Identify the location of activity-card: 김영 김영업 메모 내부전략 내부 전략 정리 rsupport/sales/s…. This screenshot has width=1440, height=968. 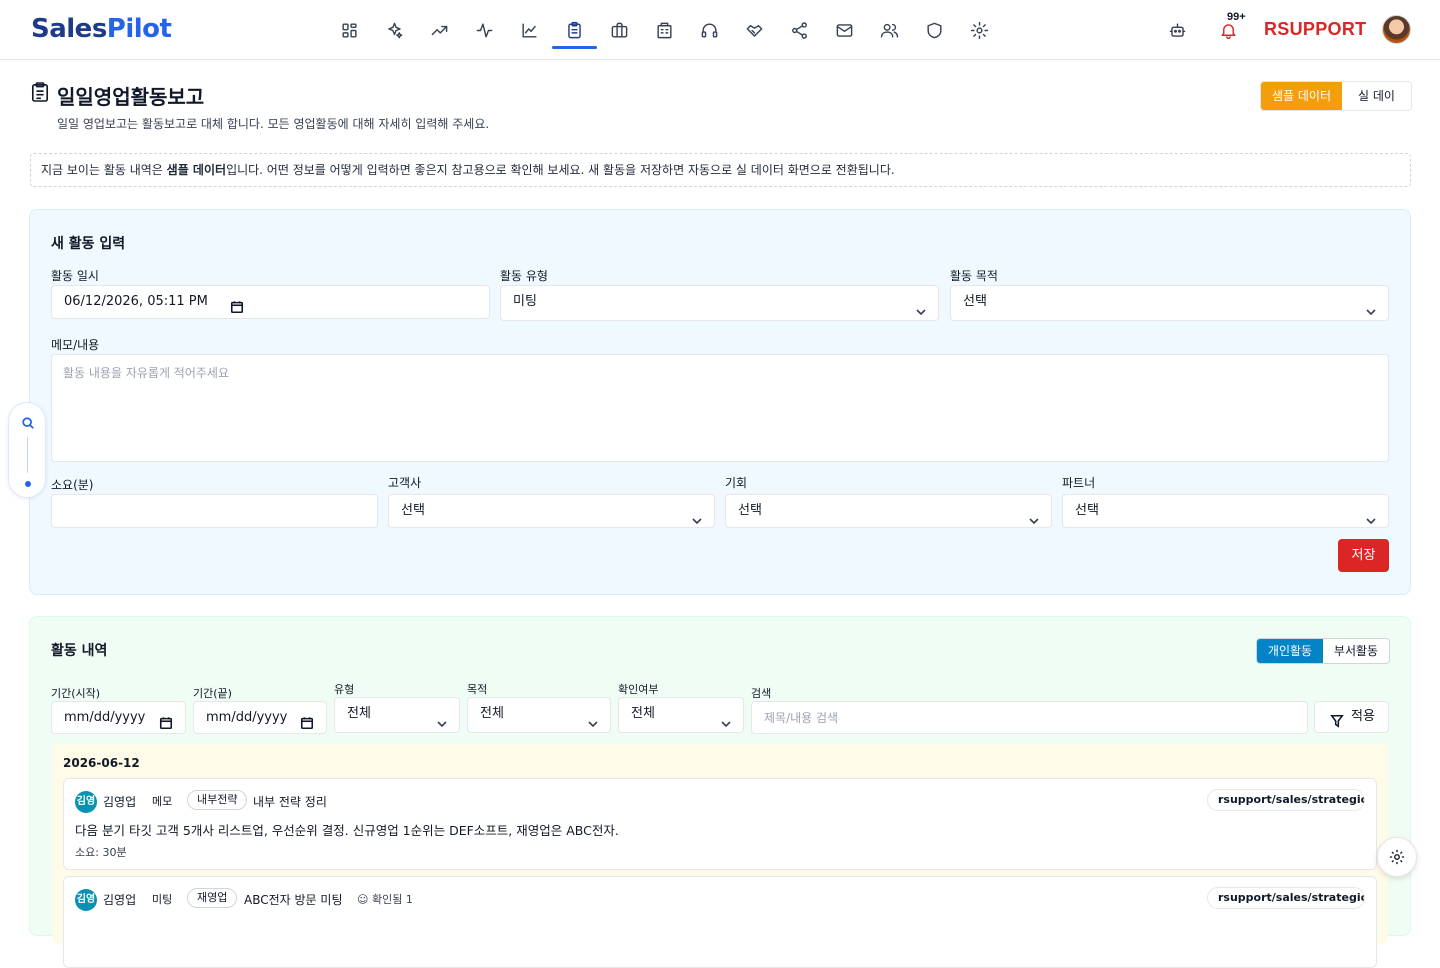
(720, 824).